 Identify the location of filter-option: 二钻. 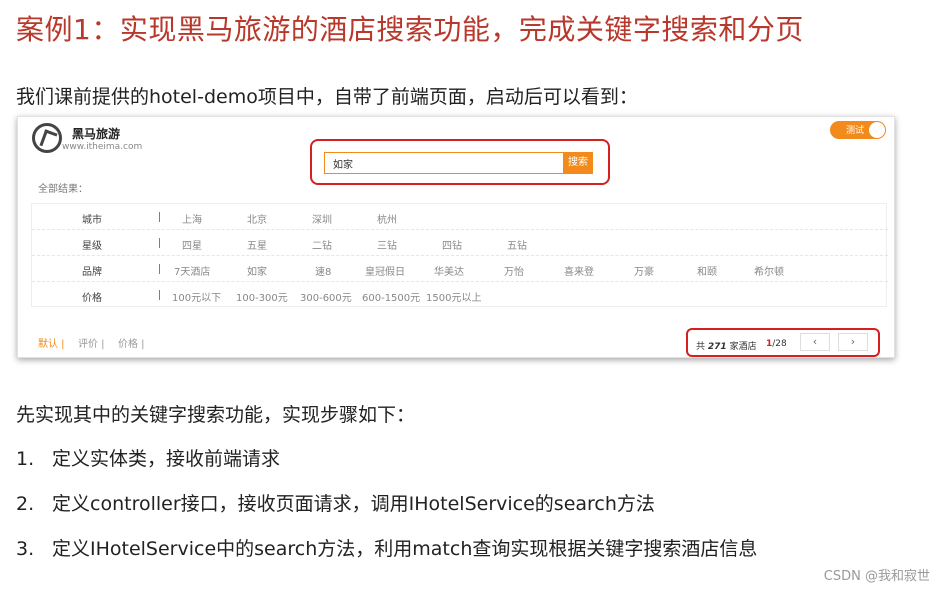
(322, 244).